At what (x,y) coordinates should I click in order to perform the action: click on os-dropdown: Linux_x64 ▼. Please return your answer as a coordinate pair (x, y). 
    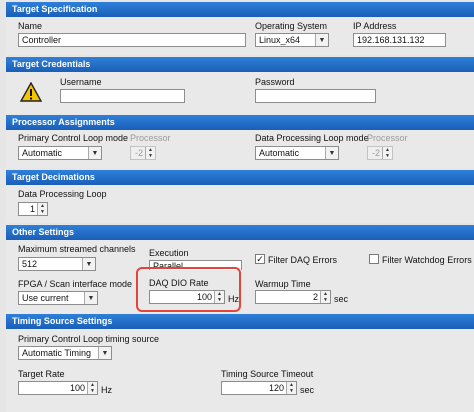
    Looking at the image, I should click on (292, 40).